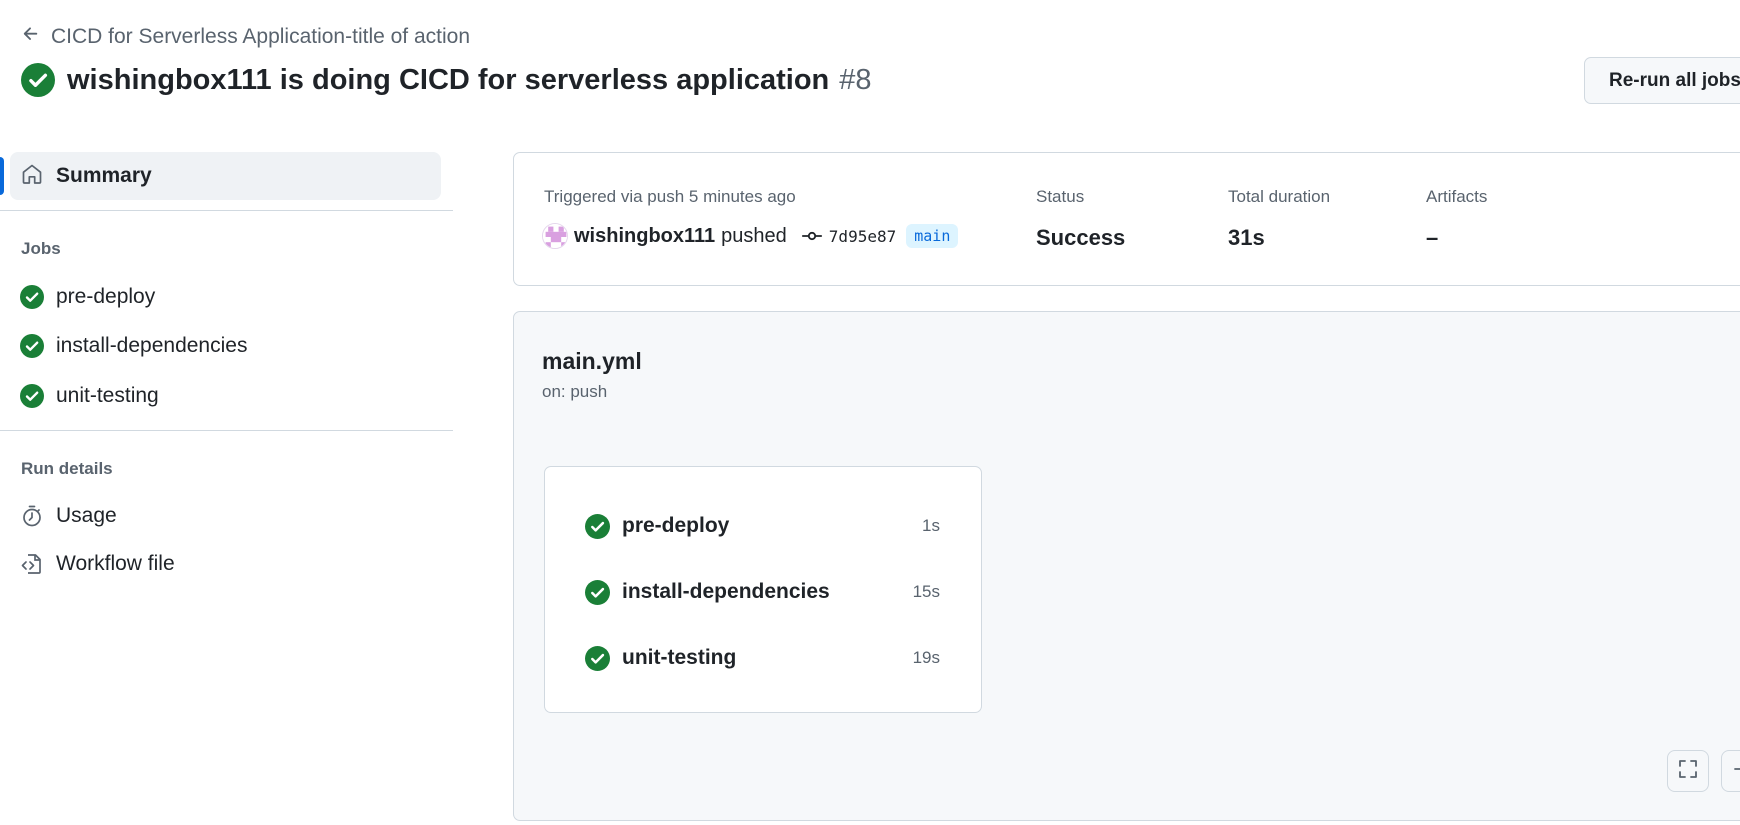  I want to click on sidebar-job-install-dependencies: install-dependencies, so click(133, 346).